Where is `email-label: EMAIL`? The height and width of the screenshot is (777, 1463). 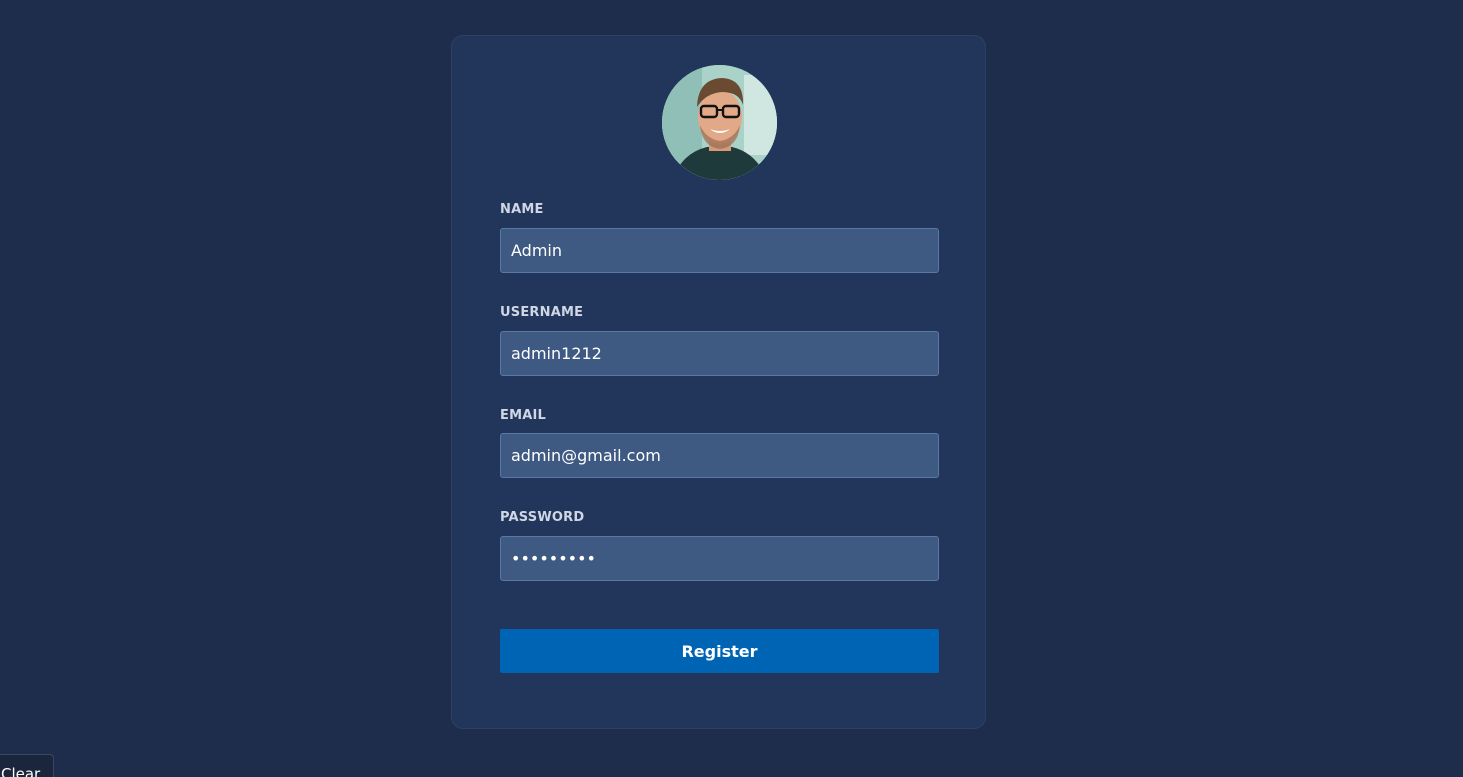 email-label: EMAIL is located at coordinates (523, 415).